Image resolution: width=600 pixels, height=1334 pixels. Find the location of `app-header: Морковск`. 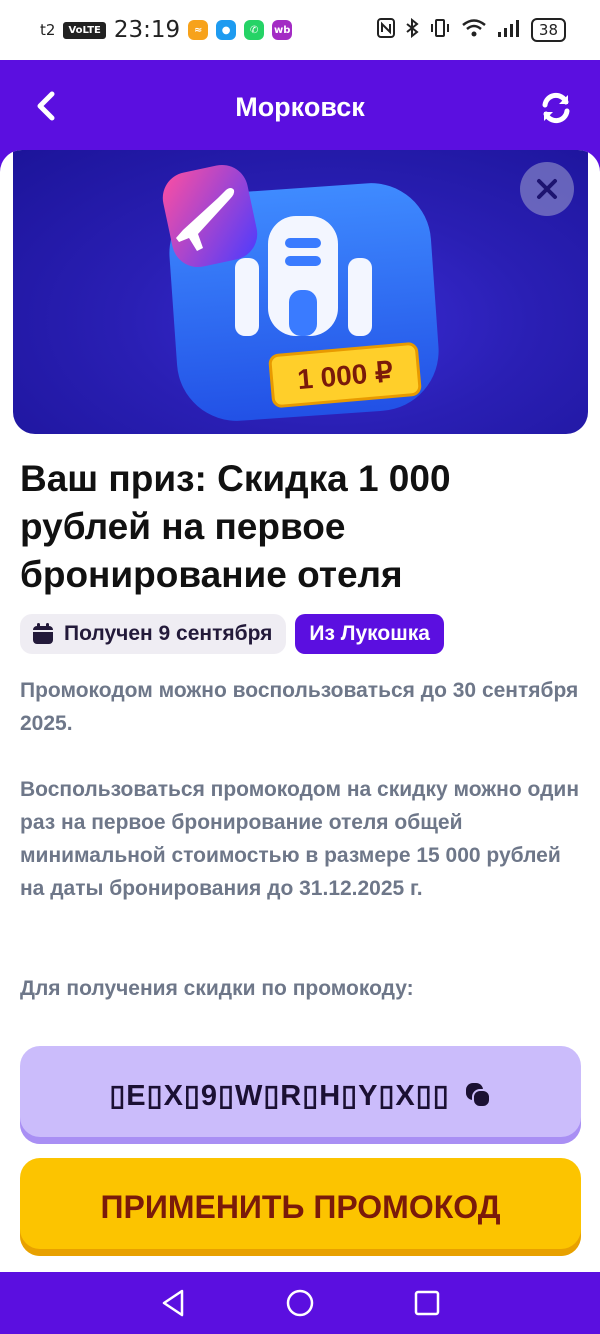

app-header: Морковск is located at coordinates (300, 107).